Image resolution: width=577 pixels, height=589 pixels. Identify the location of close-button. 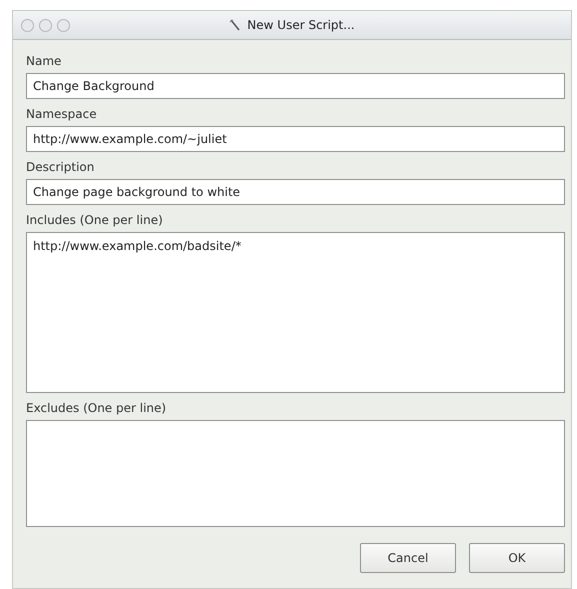
(27, 25).